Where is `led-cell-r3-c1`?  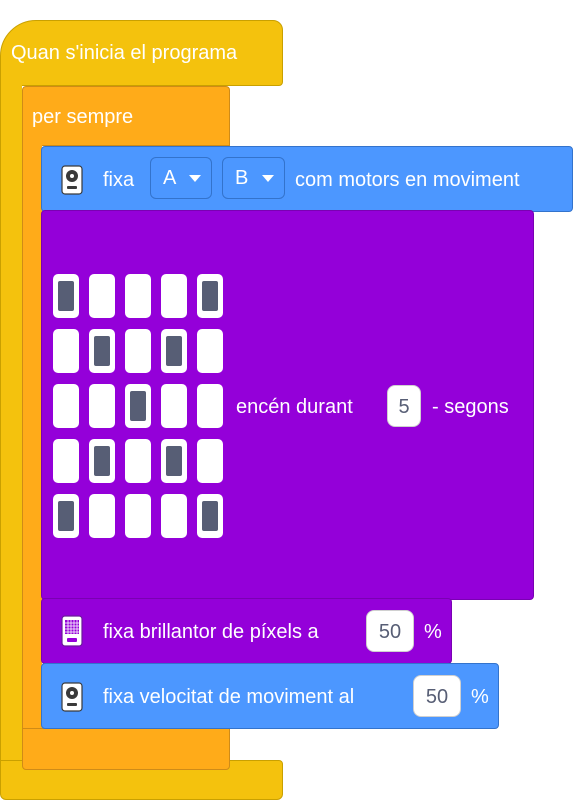
led-cell-r3-c1 is located at coordinates (102, 461).